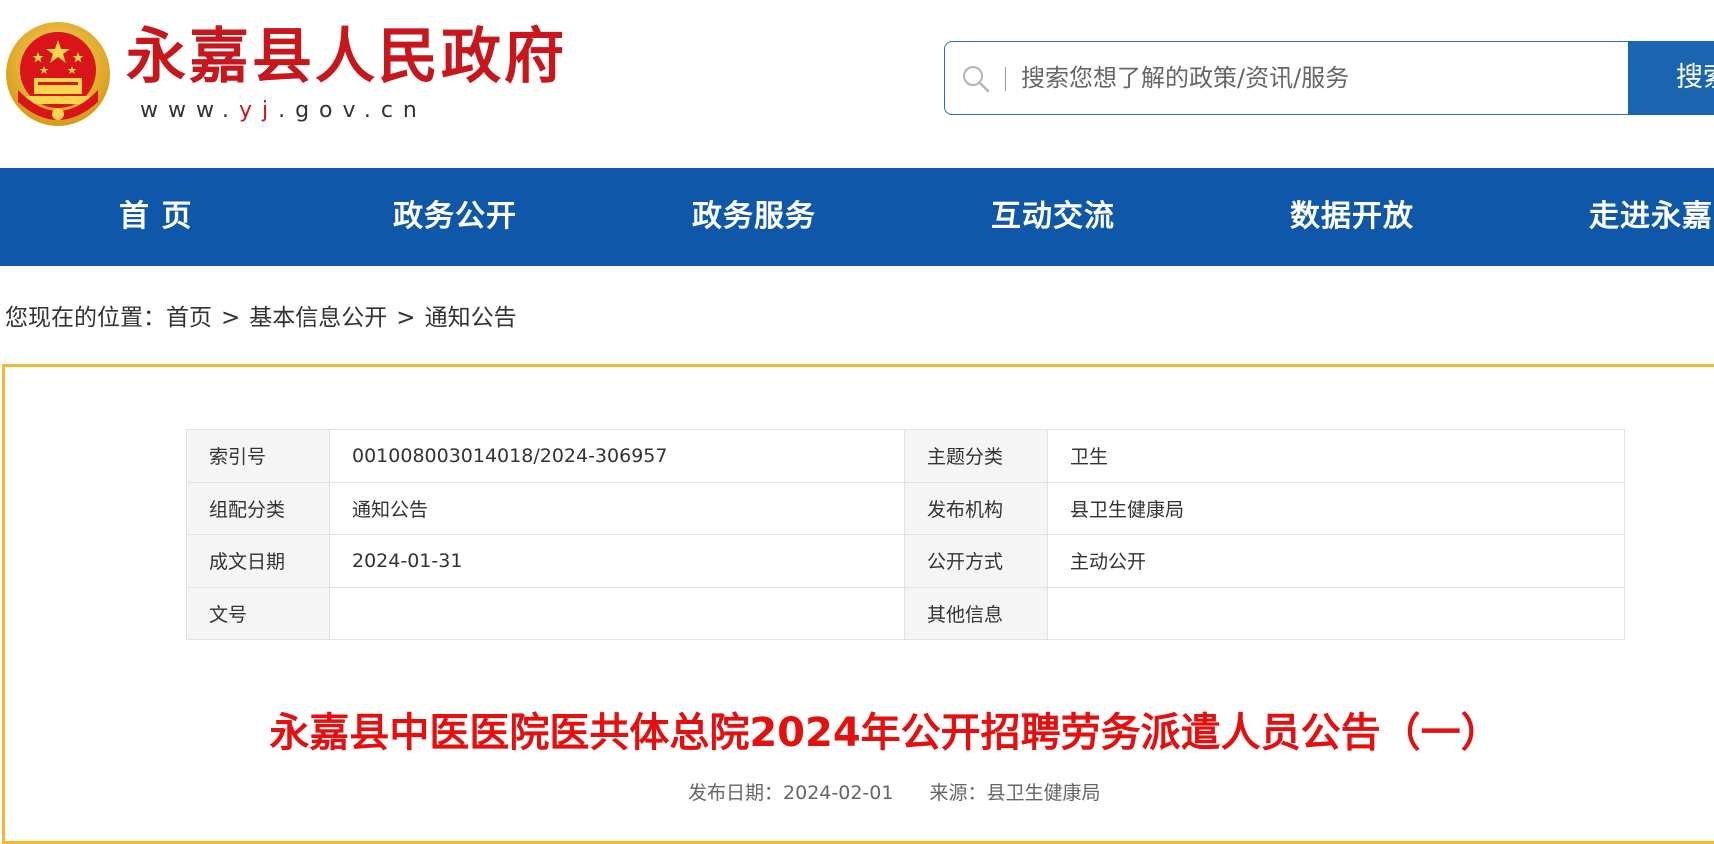 This screenshot has height=844, width=1714. What do you see at coordinates (85, 318) in the screenshot?
I see `breadcrumb-prefix: 您现在的位置：` at bounding box center [85, 318].